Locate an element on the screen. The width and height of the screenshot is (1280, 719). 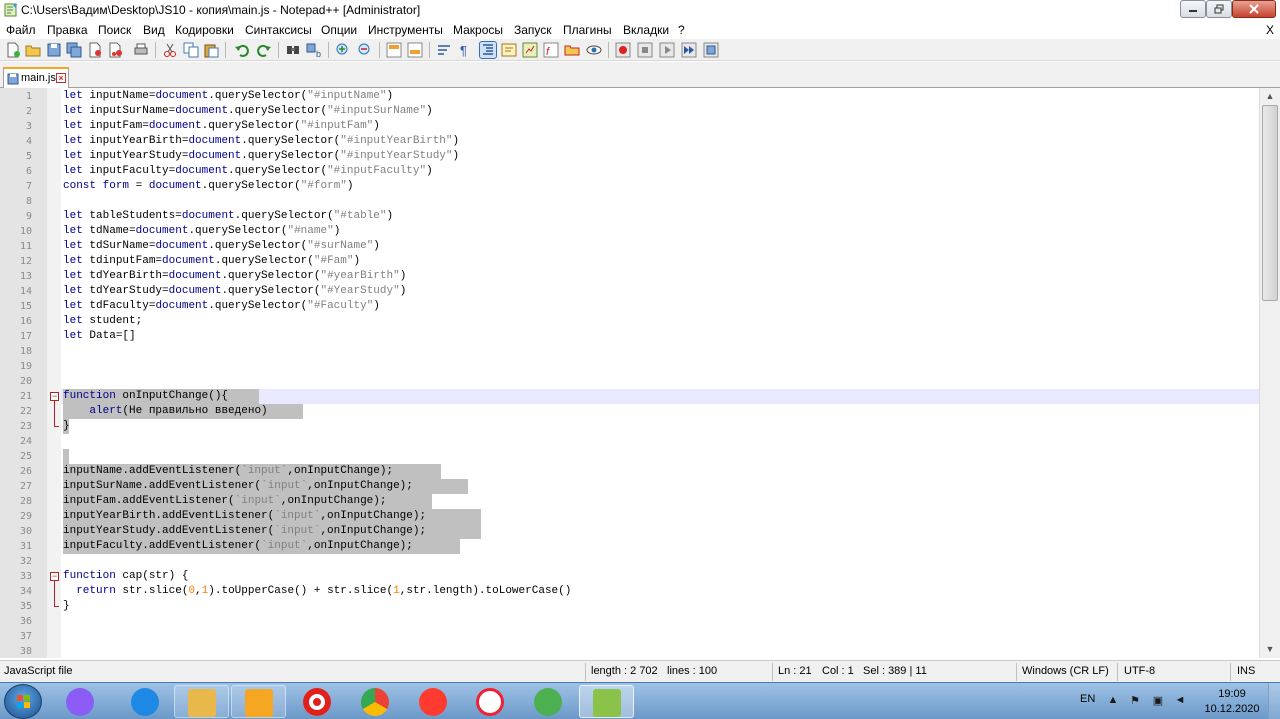
menu-help: ? is located at coordinates (681, 30).